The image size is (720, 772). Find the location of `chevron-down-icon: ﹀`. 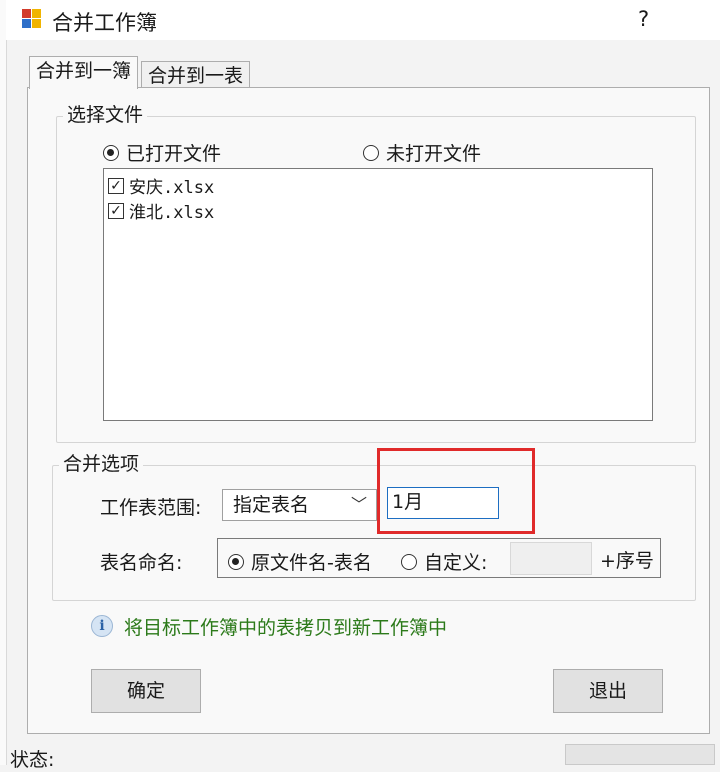

chevron-down-icon: ﹀ is located at coordinates (359, 505).